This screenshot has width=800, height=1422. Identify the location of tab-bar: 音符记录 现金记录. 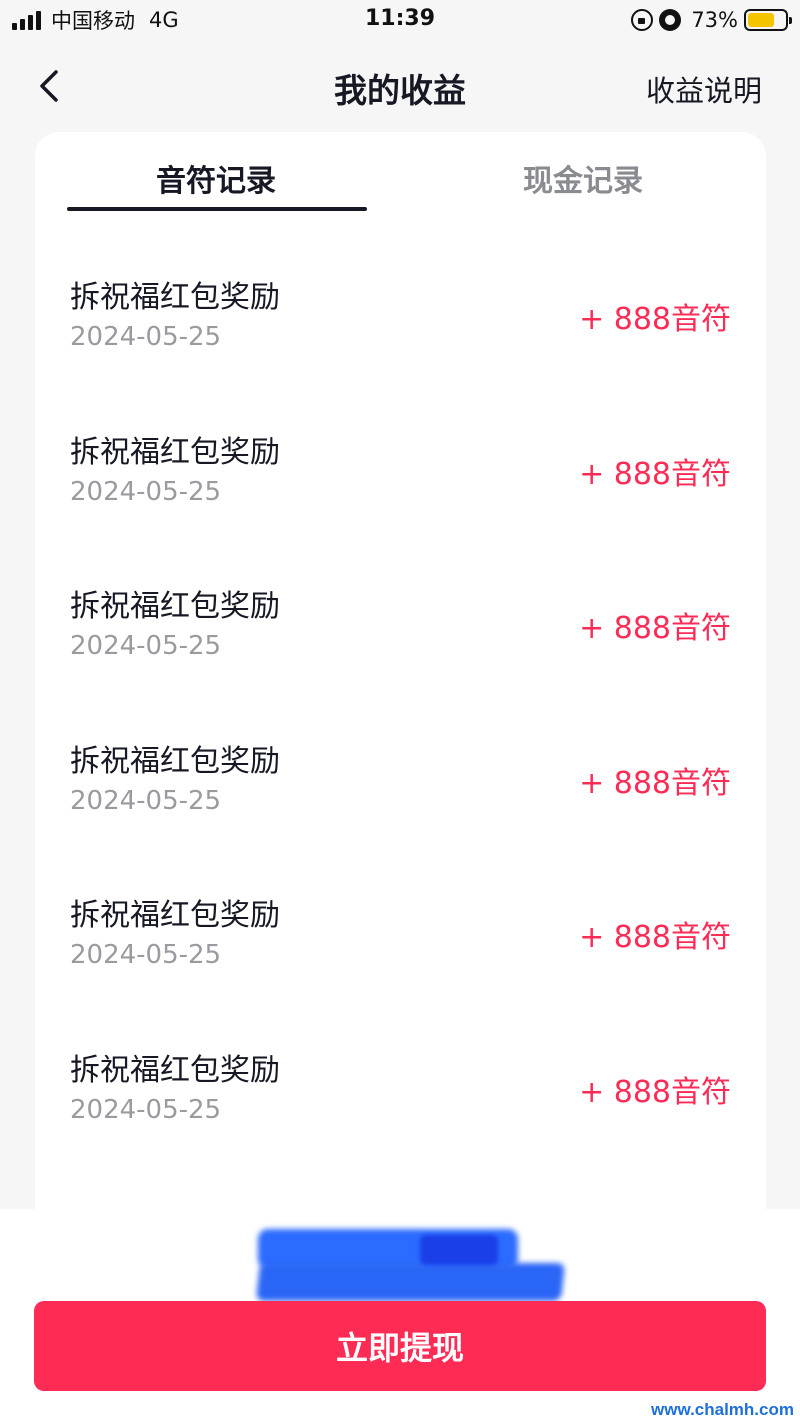
(400, 172).